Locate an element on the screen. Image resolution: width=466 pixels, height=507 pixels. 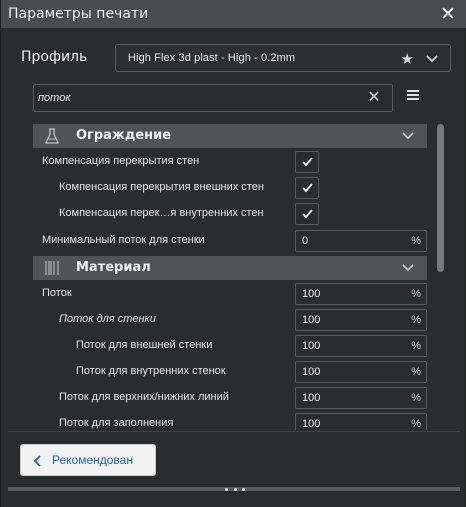
profile-selector: High Flex 3d plast - High - 0.2mm ★ is located at coordinates (283, 58).